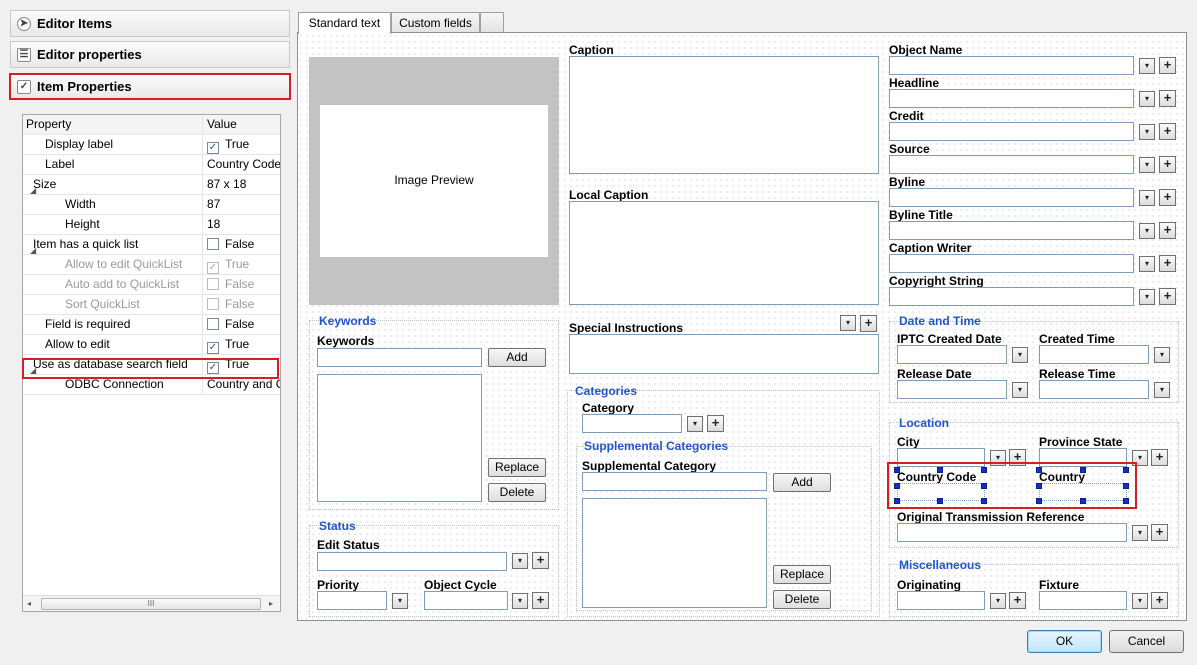  Describe the element at coordinates (151, 265) in the screenshot. I see `property-row: Allow to edit QuickList ✓ True` at that location.